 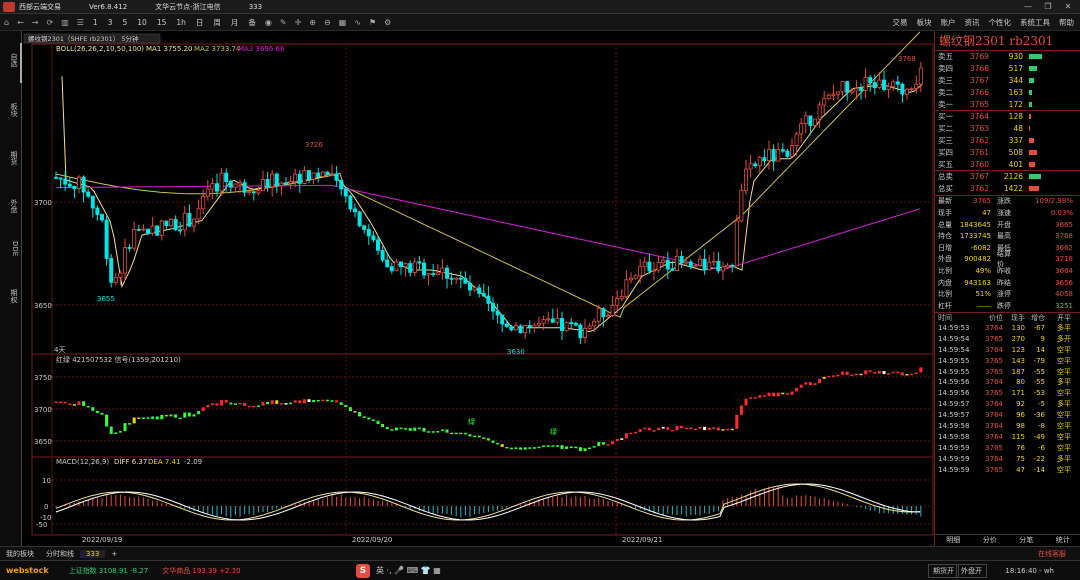 What do you see at coordinates (1007, 141) in the screenshot?
I see `bid-row: 买三 3762 337` at bounding box center [1007, 141].